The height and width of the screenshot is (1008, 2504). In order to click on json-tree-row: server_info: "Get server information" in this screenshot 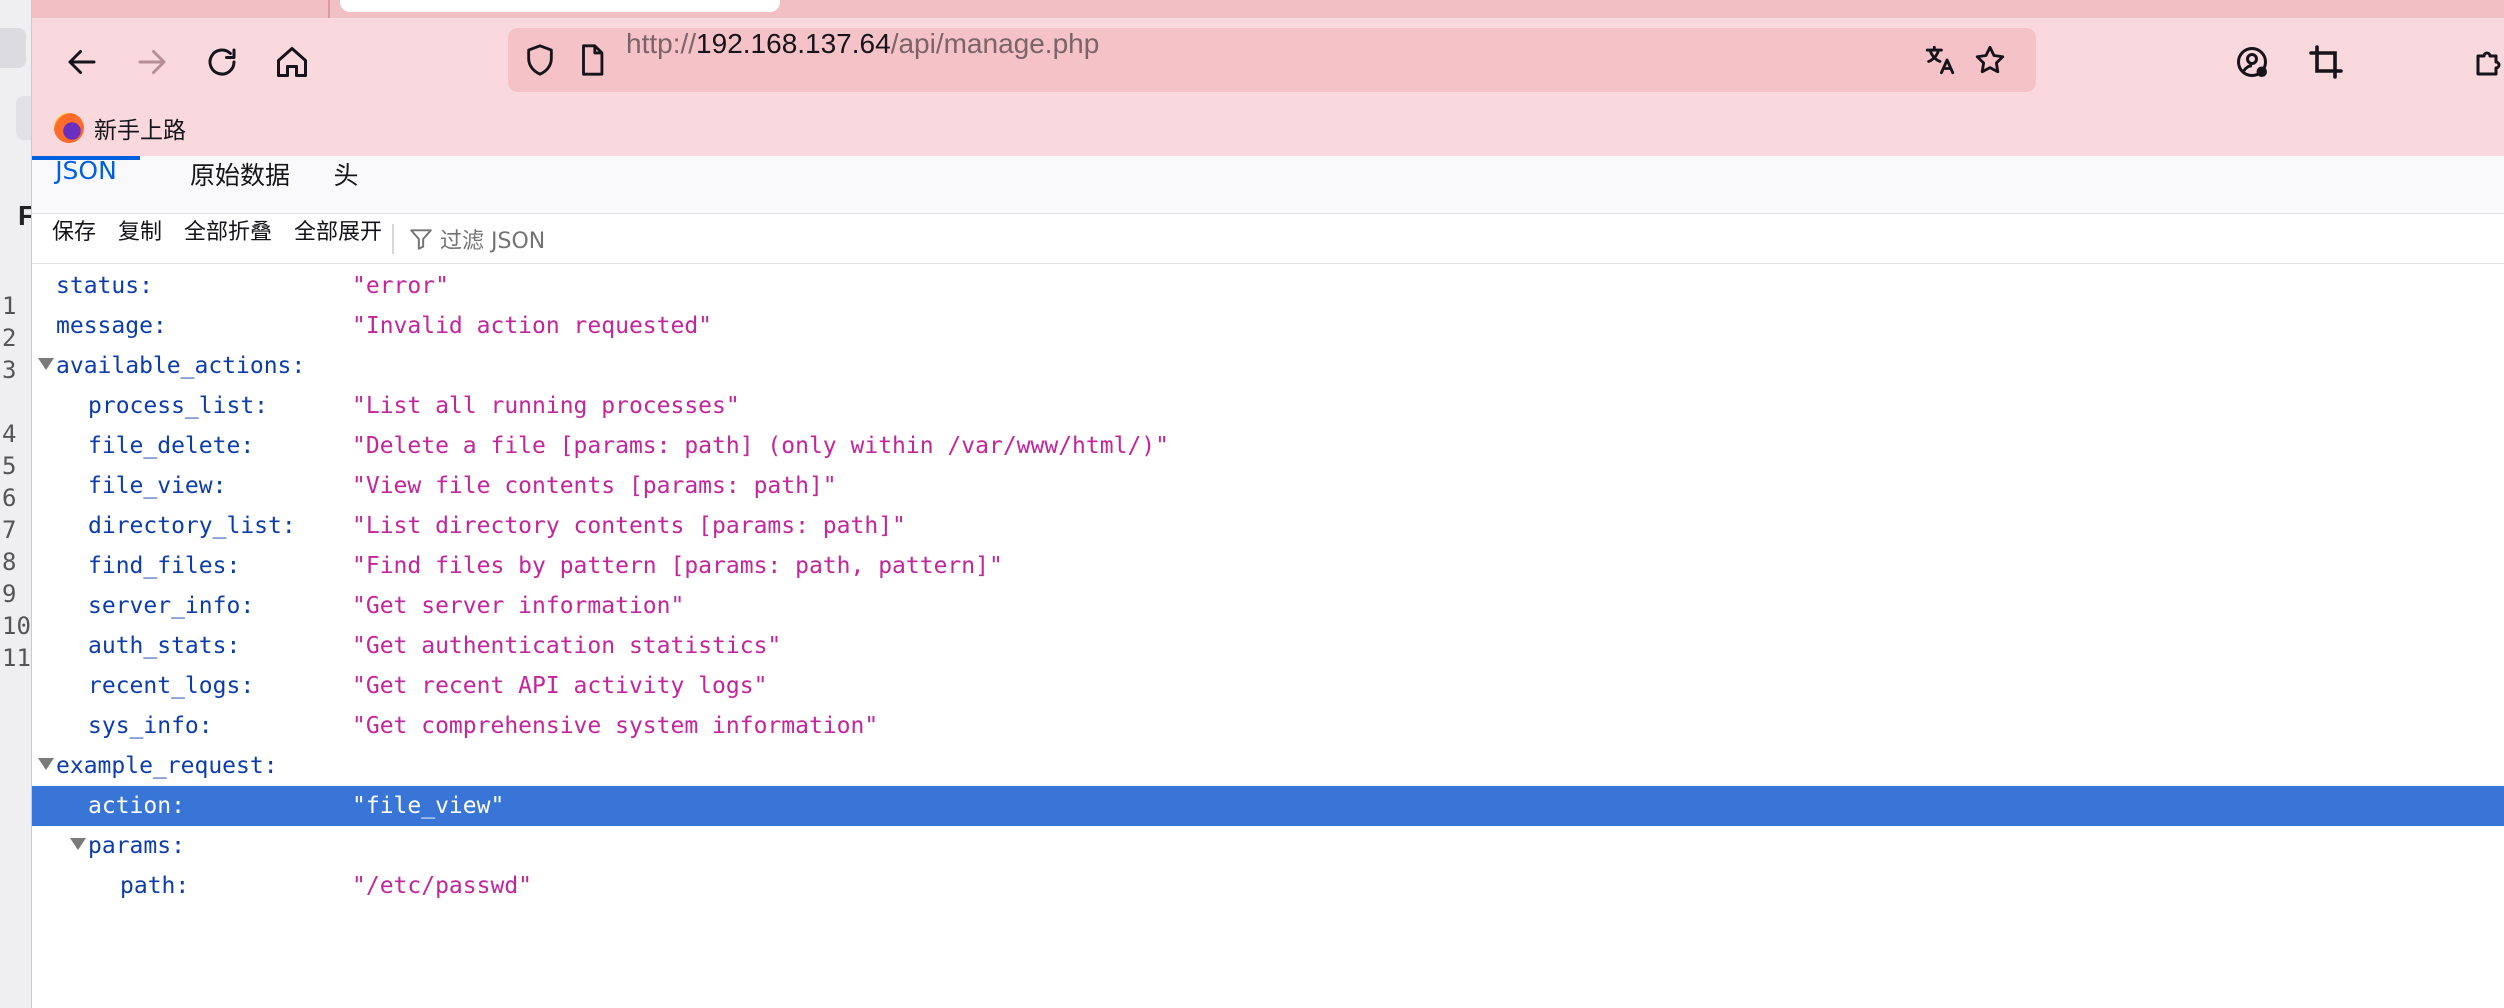, I will do `click(1268, 606)`.